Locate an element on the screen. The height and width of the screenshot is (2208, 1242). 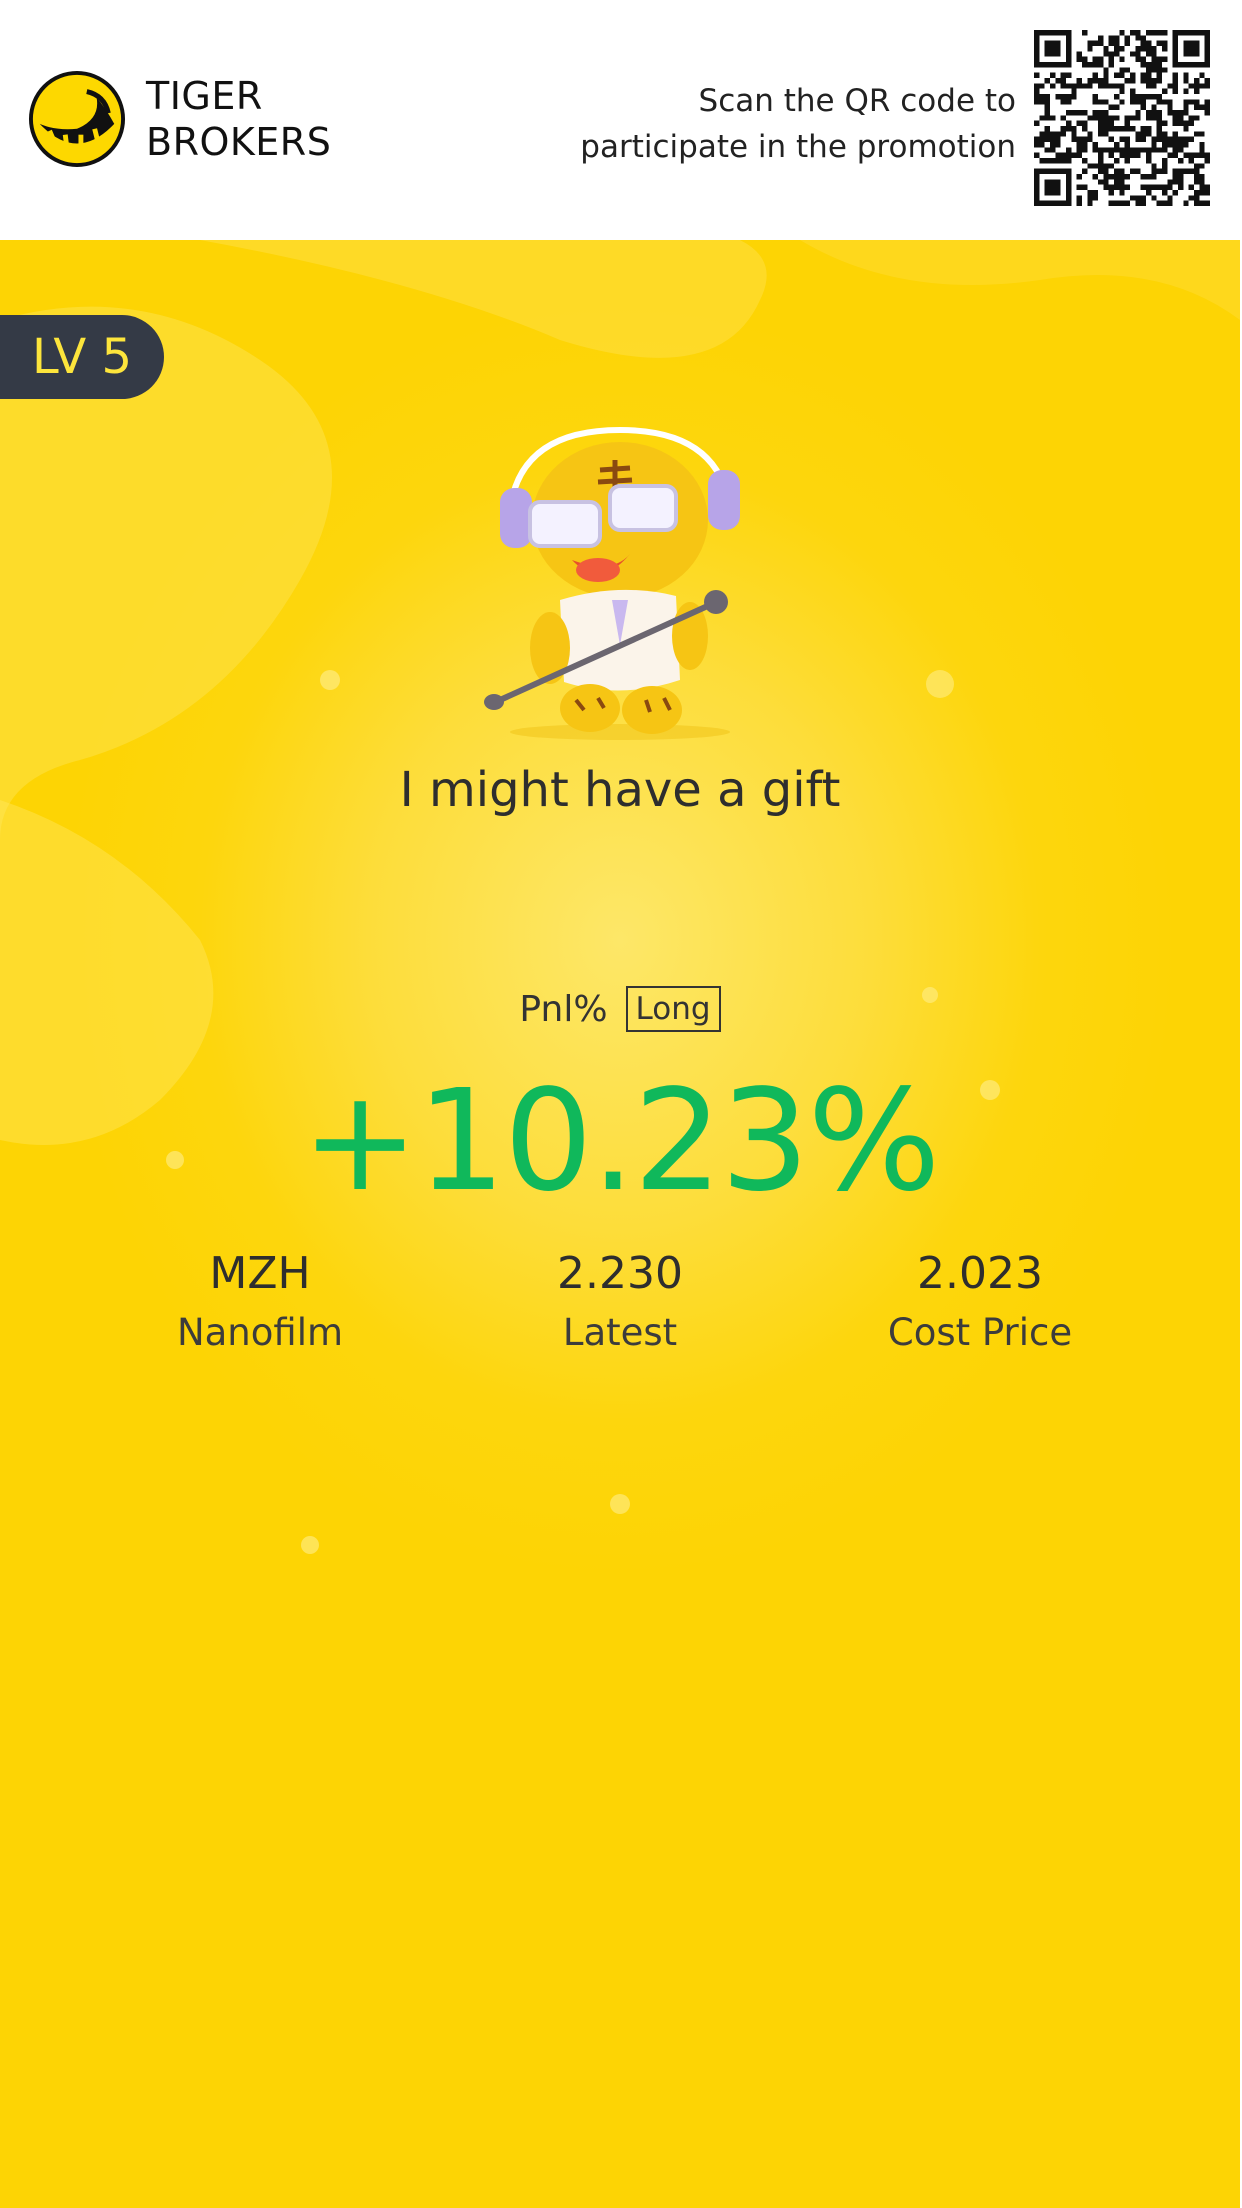
pnl-percentage: +10.23% is located at coordinates (620, 1141).